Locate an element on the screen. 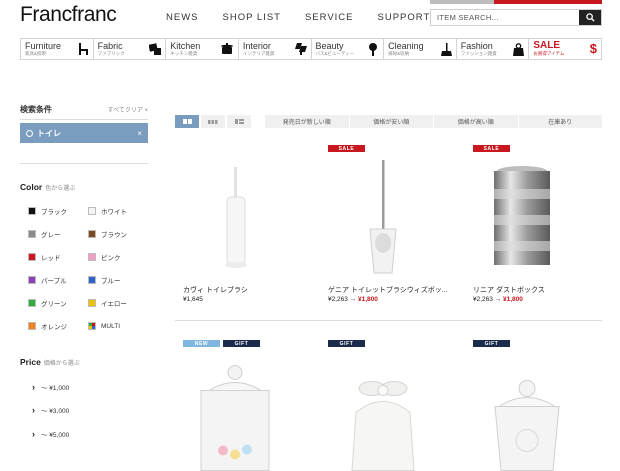  product-name: リニア ダストボックス is located at coordinates (533, 290).